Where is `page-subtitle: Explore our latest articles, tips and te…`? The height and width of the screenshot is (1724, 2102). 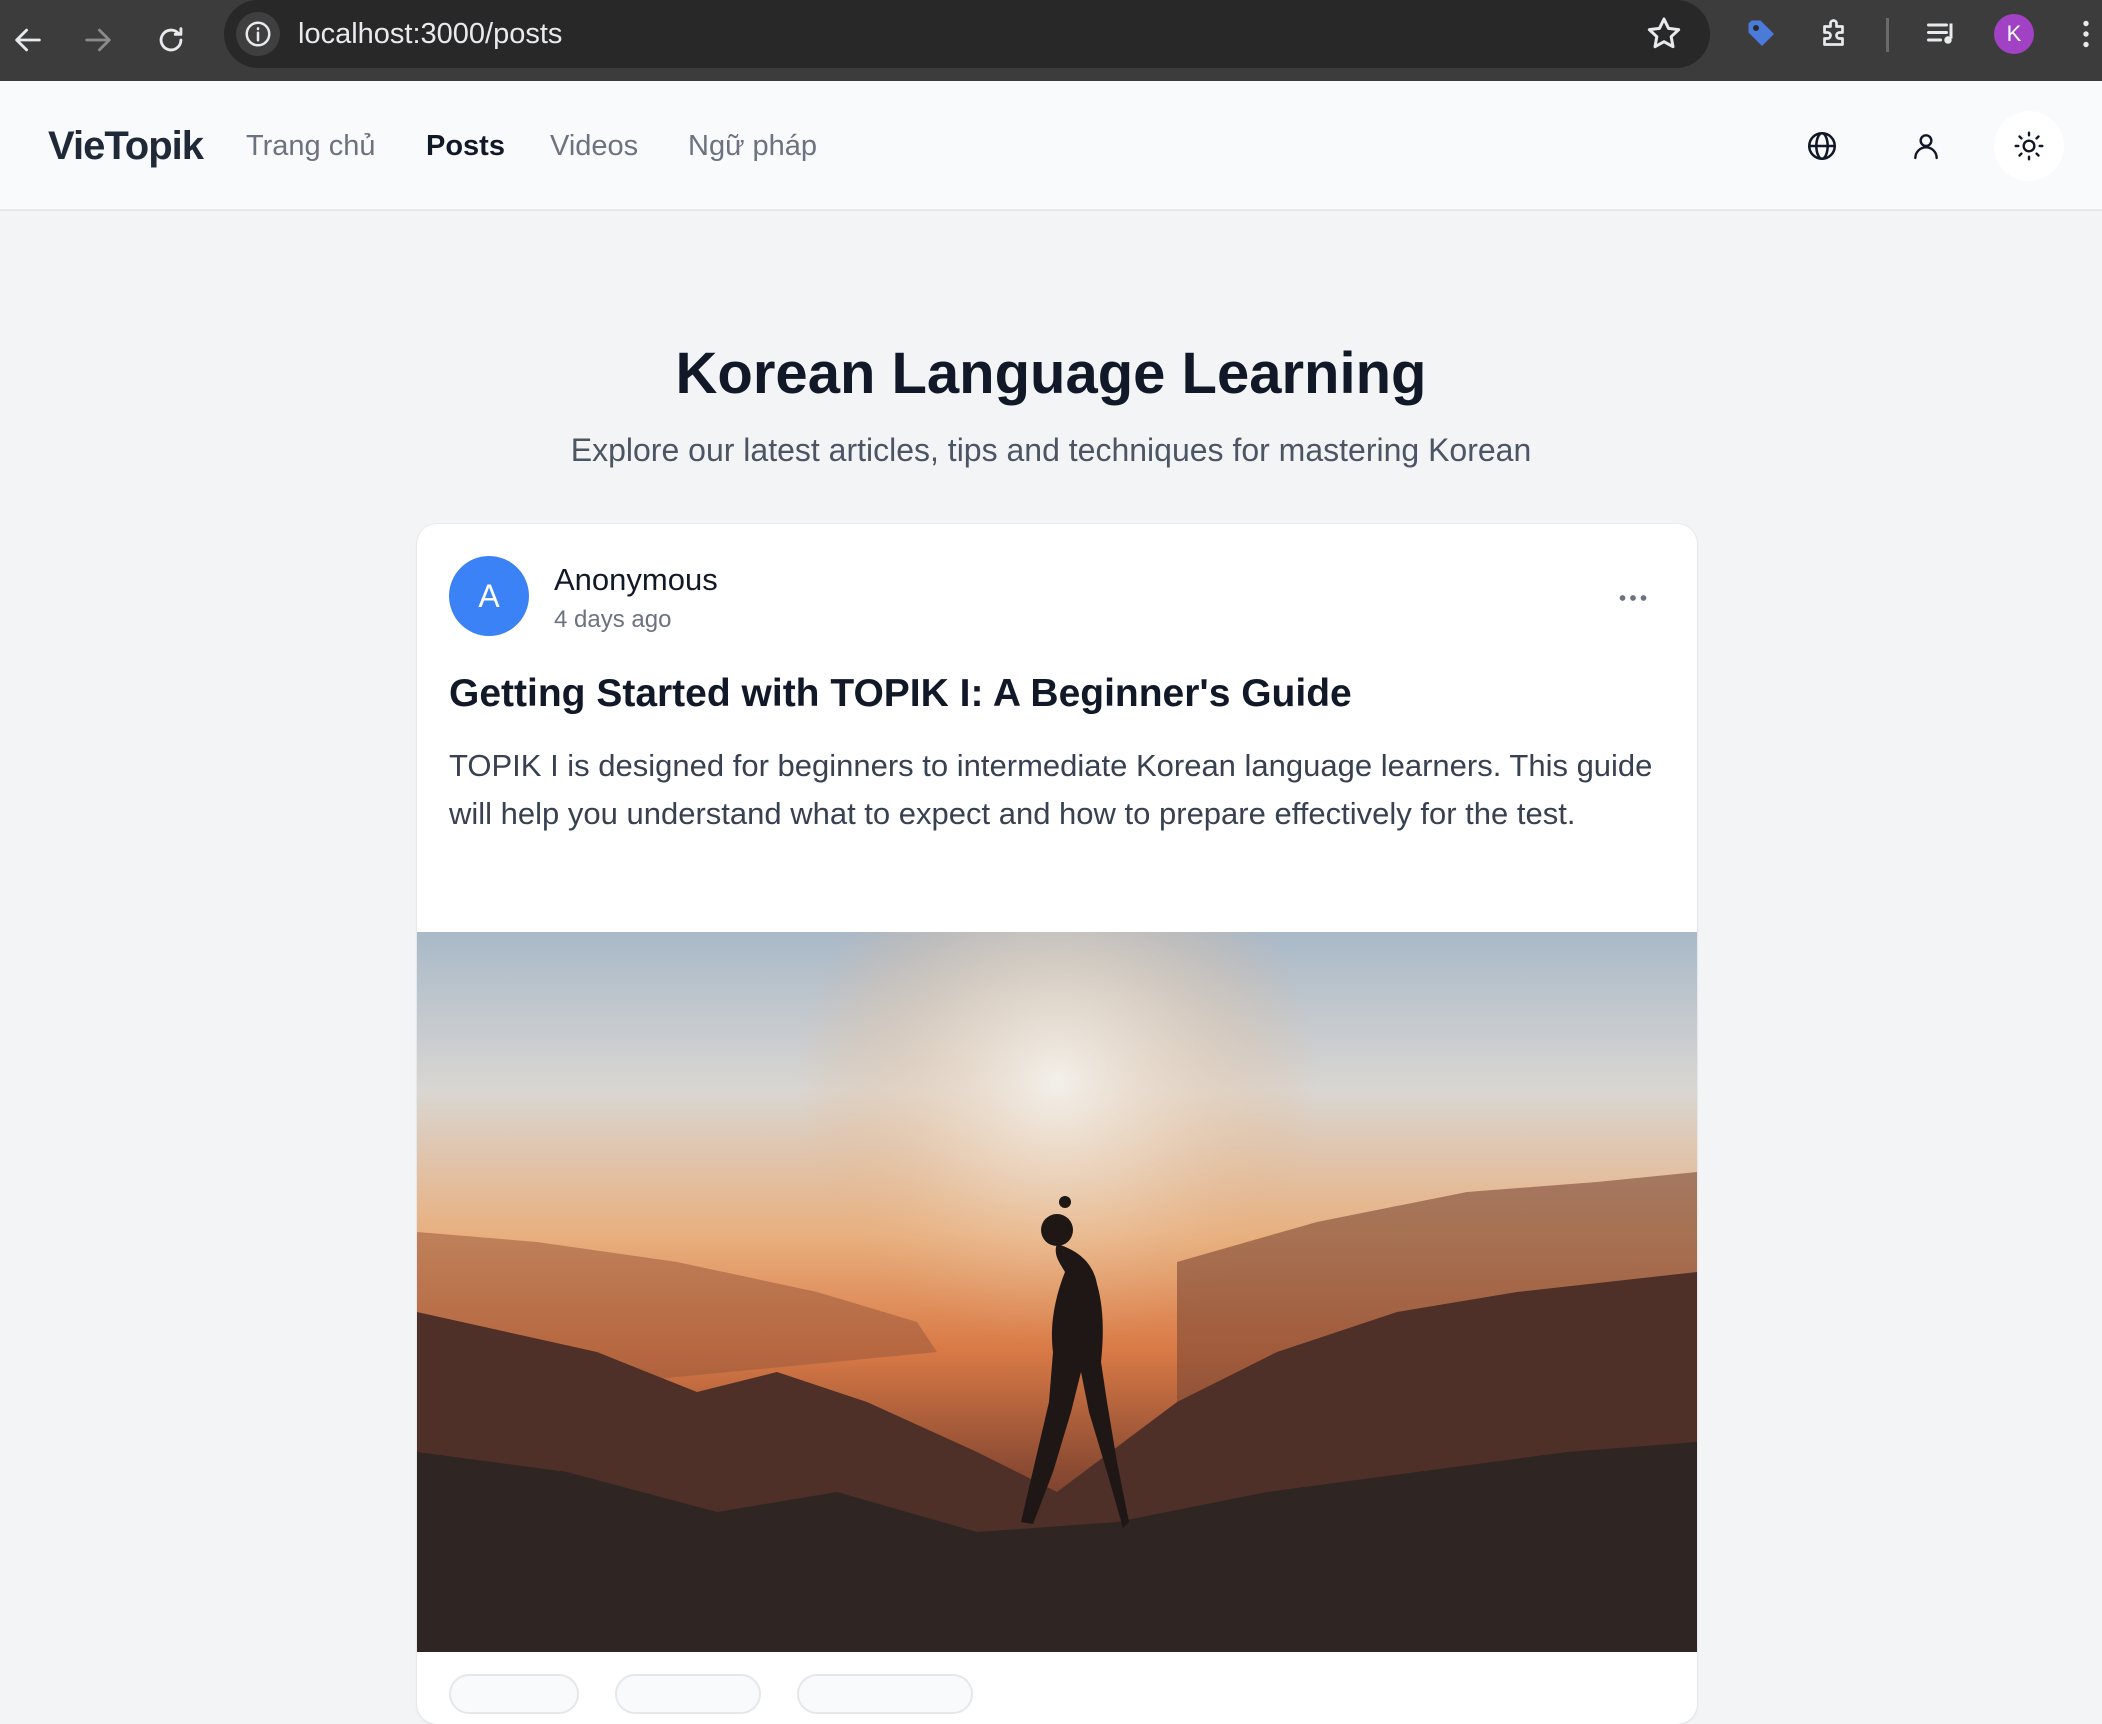 page-subtitle: Explore our latest articles, tips and te… is located at coordinates (1051, 450).